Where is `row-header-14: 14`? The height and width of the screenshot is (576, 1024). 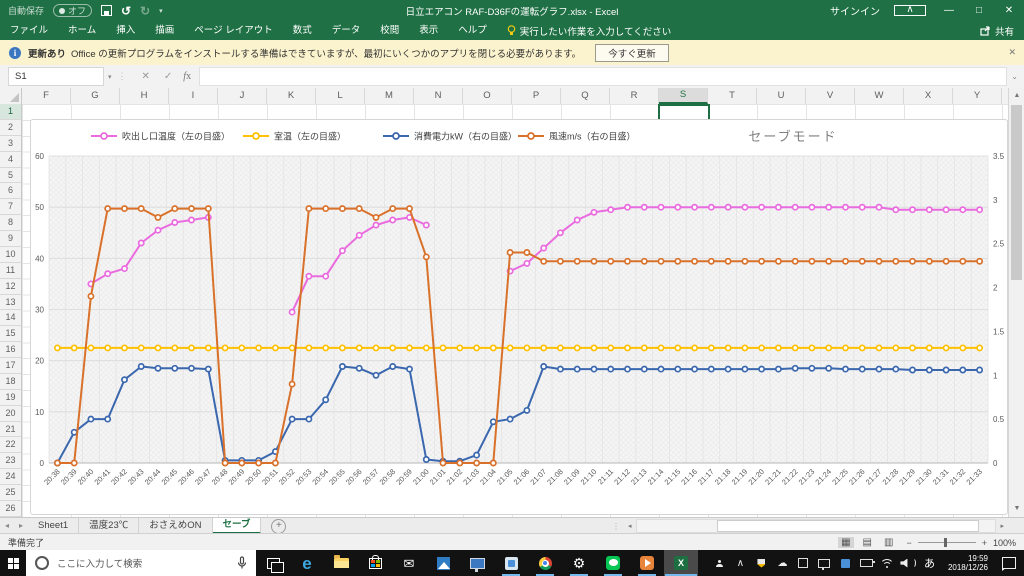 row-header-14: 14 is located at coordinates (10, 318).